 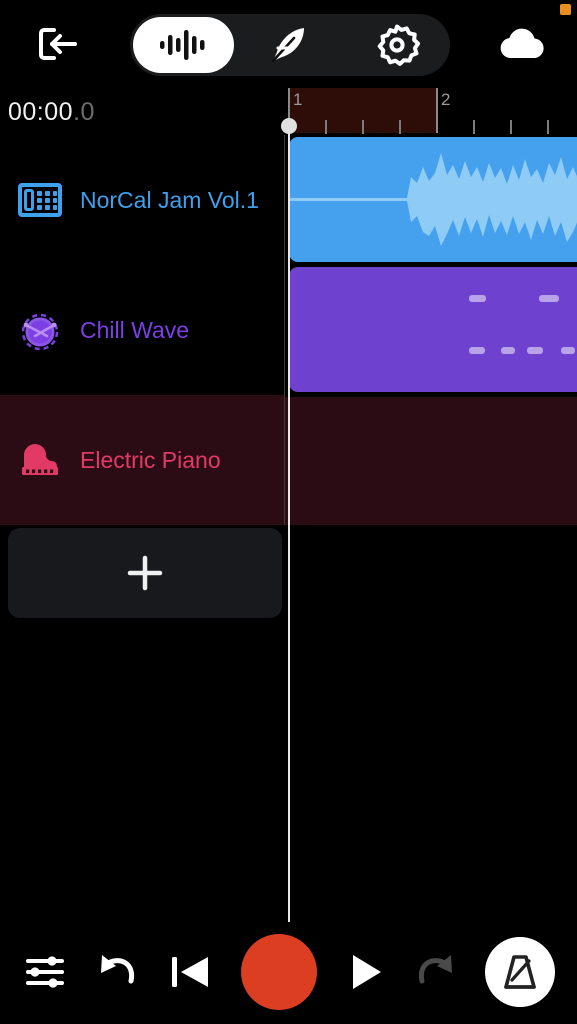 I want to click on undo-button, so click(x=117, y=972).